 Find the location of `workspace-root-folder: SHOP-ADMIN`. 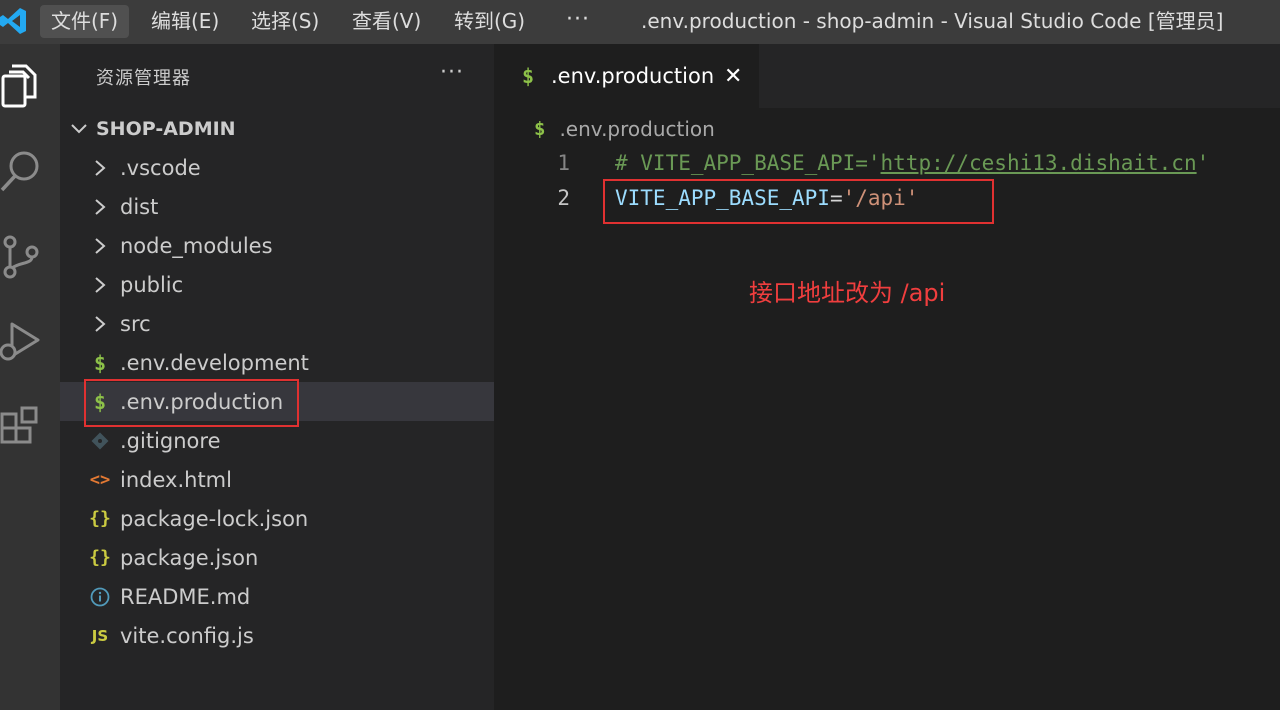

workspace-root-folder: SHOP-ADMIN is located at coordinates (152, 129).